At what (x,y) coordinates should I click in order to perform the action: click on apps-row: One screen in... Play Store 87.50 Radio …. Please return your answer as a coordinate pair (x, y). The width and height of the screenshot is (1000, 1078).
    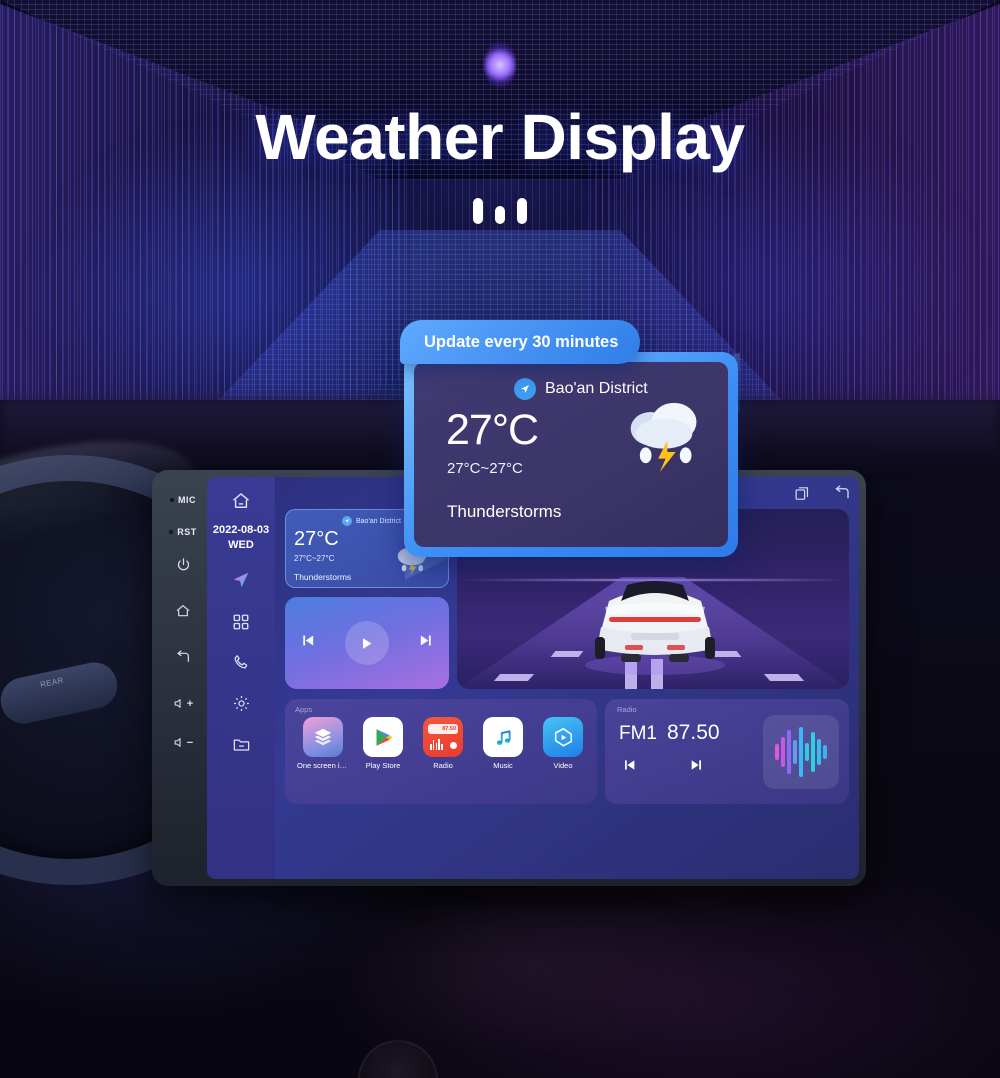
    Looking at the image, I should click on (443, 743).